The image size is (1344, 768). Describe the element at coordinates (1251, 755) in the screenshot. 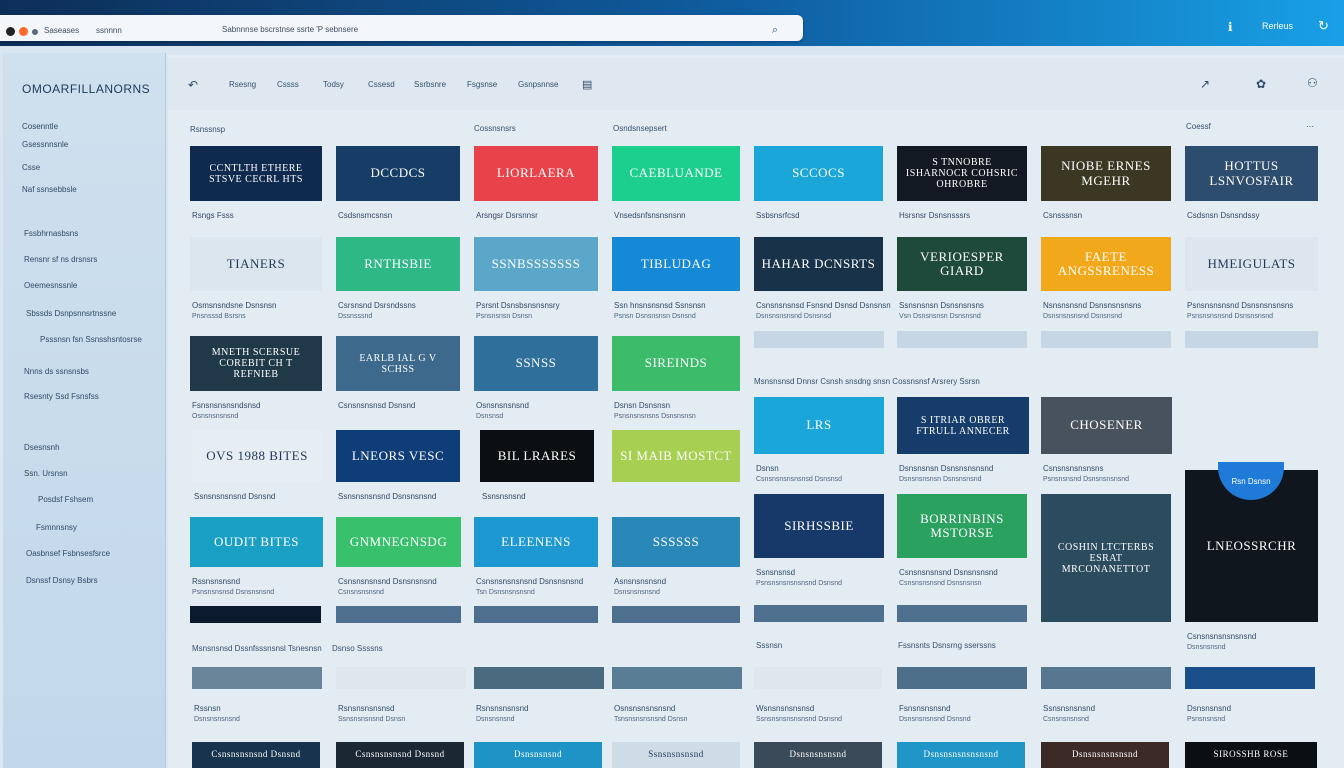

I see `bottom-card: SIROSSHB ROSE` at that location.